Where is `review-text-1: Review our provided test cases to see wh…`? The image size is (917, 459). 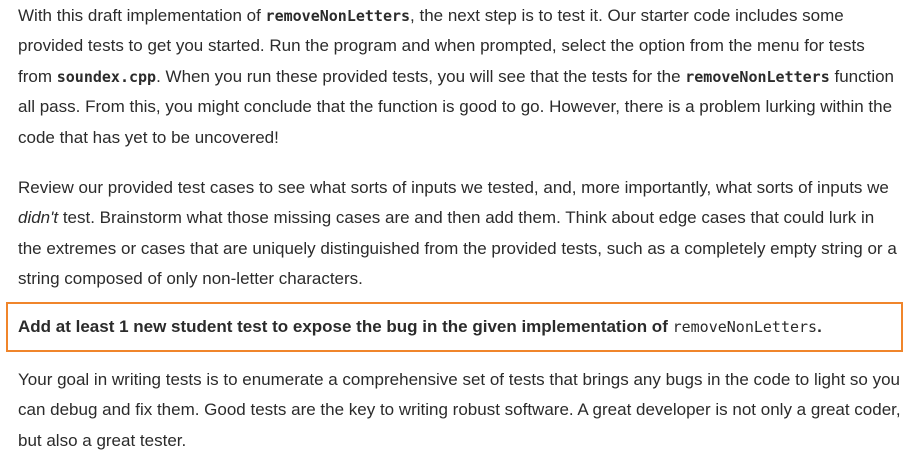 review-text-1: Review our provided test cases to see wh… is located at coordinates (453, 188).